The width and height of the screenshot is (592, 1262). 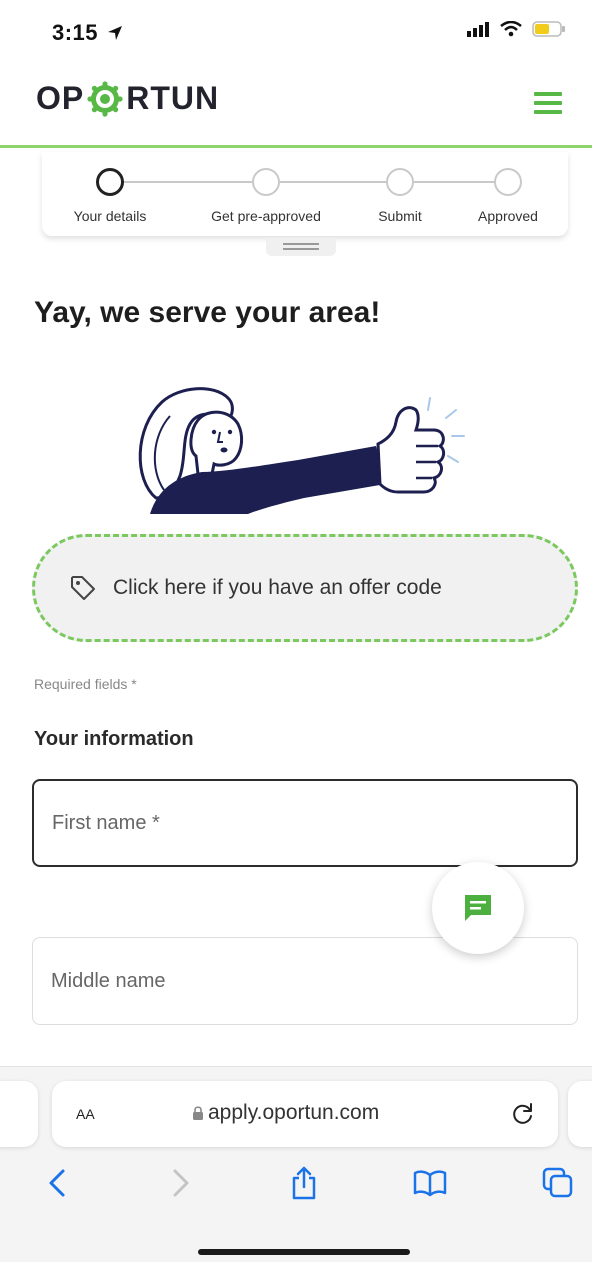 What do you see at coordinates (430, 1183) in the screenshot?
I see `bookmarks-icon` at bounding box center [430, 1183].